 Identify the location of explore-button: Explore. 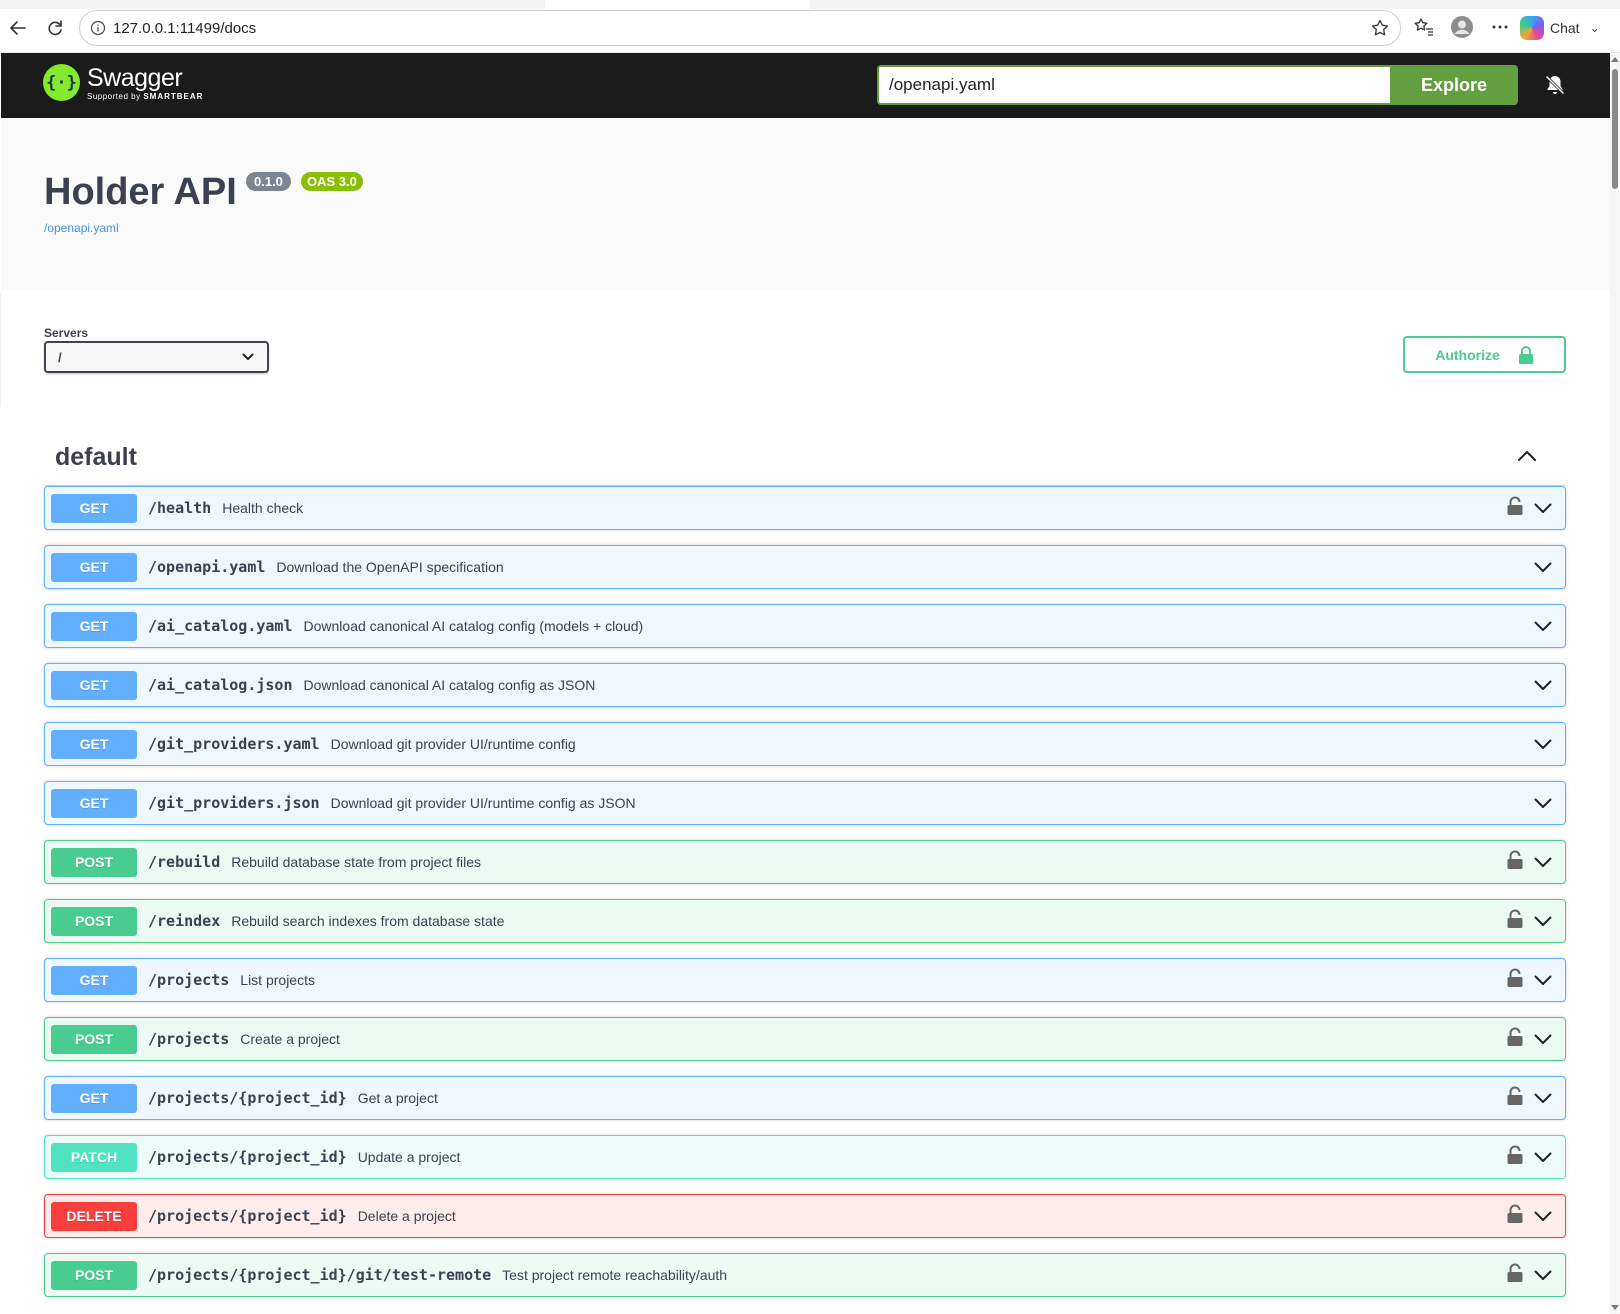
(1454, 85).